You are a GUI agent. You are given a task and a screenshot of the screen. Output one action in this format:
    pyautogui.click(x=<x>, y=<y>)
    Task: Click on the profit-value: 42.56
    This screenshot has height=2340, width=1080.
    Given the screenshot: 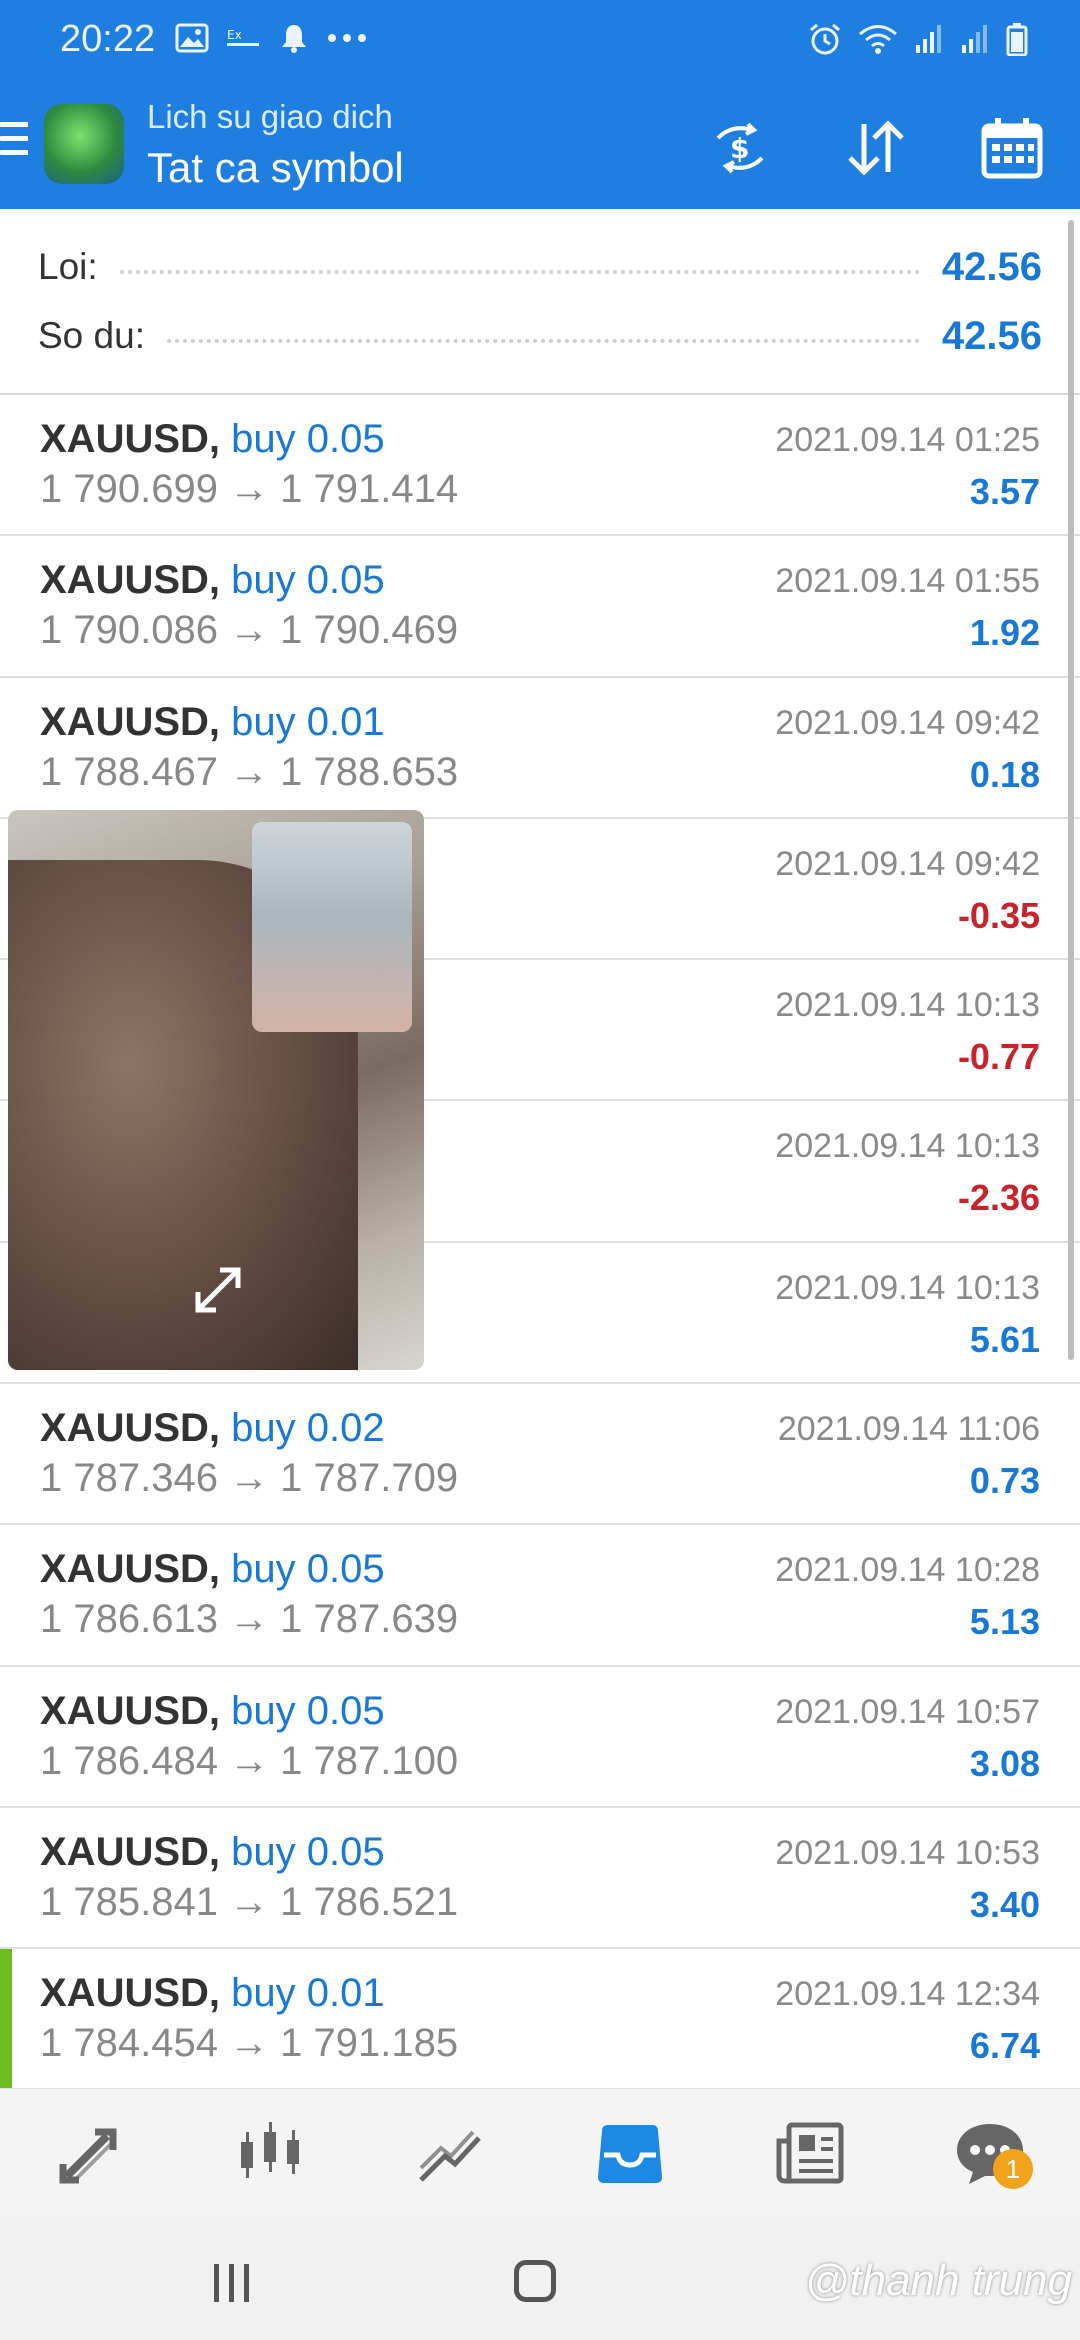 What is the action you would take?
    pyautogui.click(x=991, y=266)
    